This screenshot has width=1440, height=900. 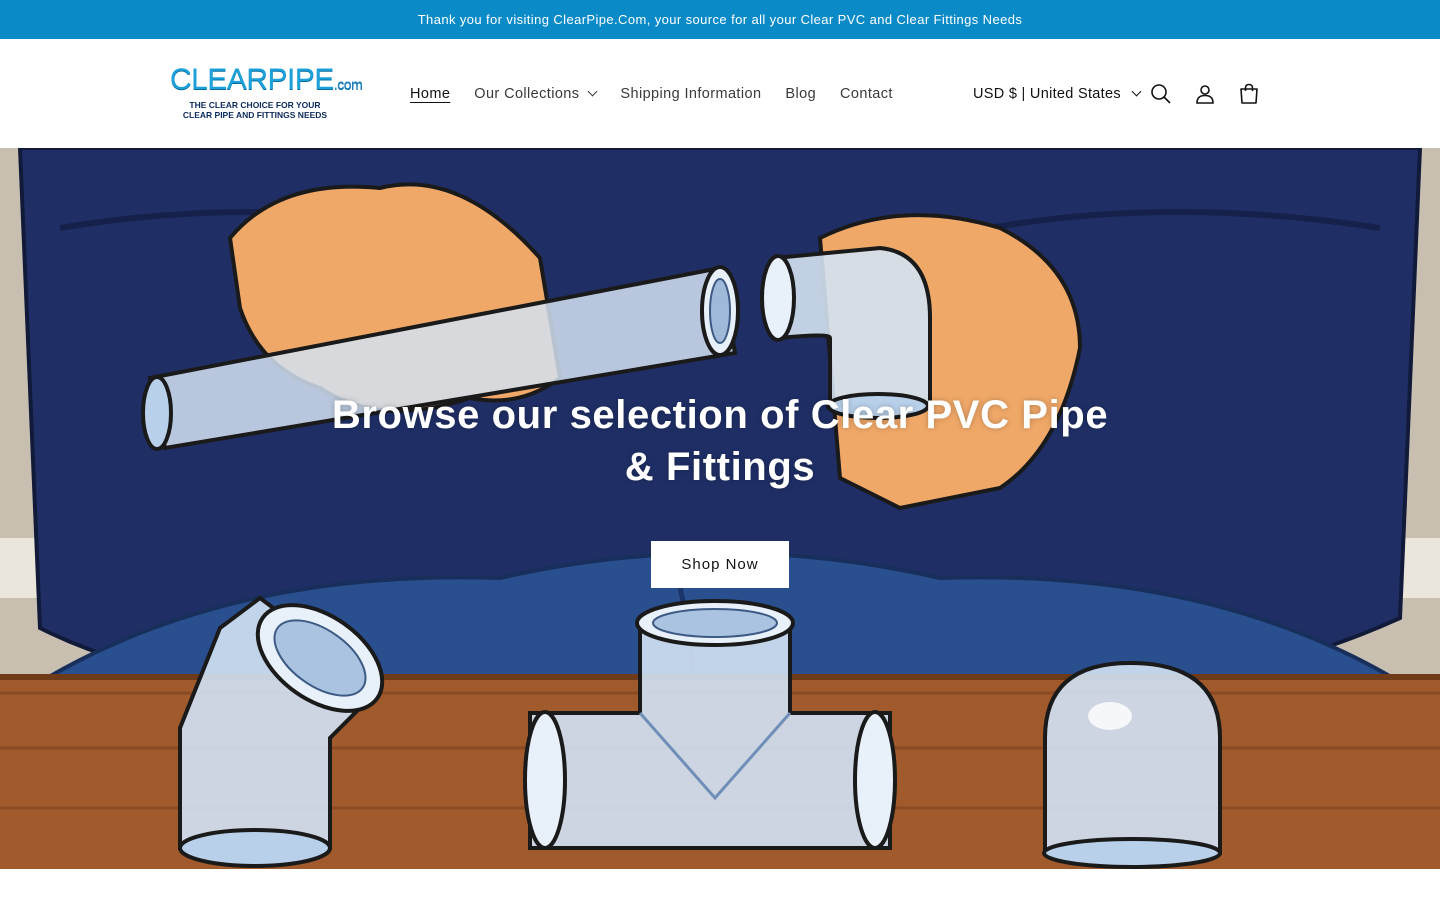 What do you see at coordinates (1047, 93) in the screenshot?
I see `country-selector-label: USD $ | United States` at bounding box center [1047, 93].